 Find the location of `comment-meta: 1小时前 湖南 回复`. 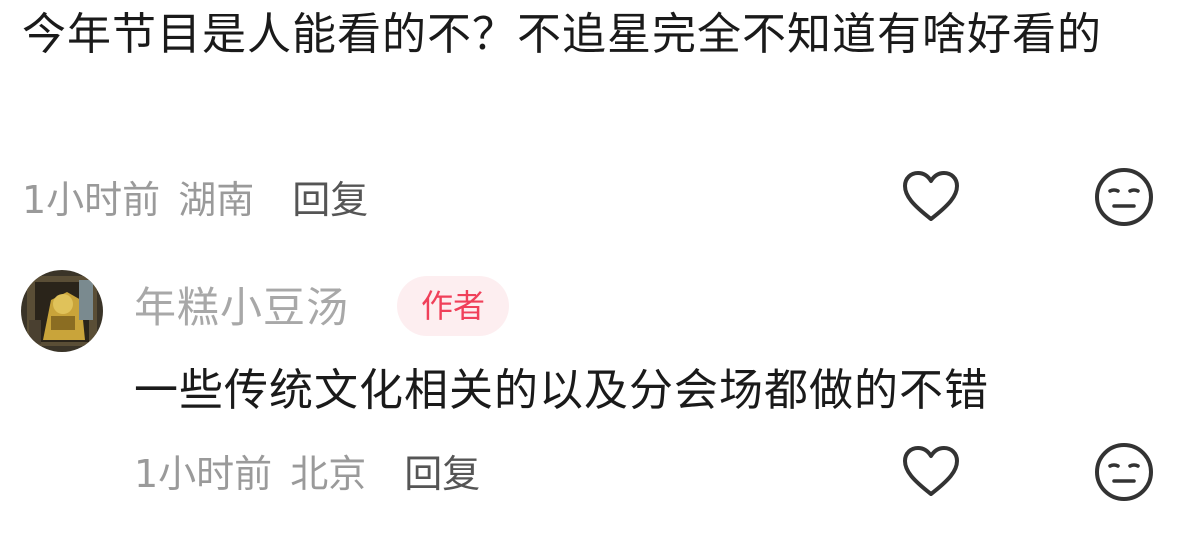

comment-meta: 1小时前 湖南 回复 is located at coordinates (195, 196).